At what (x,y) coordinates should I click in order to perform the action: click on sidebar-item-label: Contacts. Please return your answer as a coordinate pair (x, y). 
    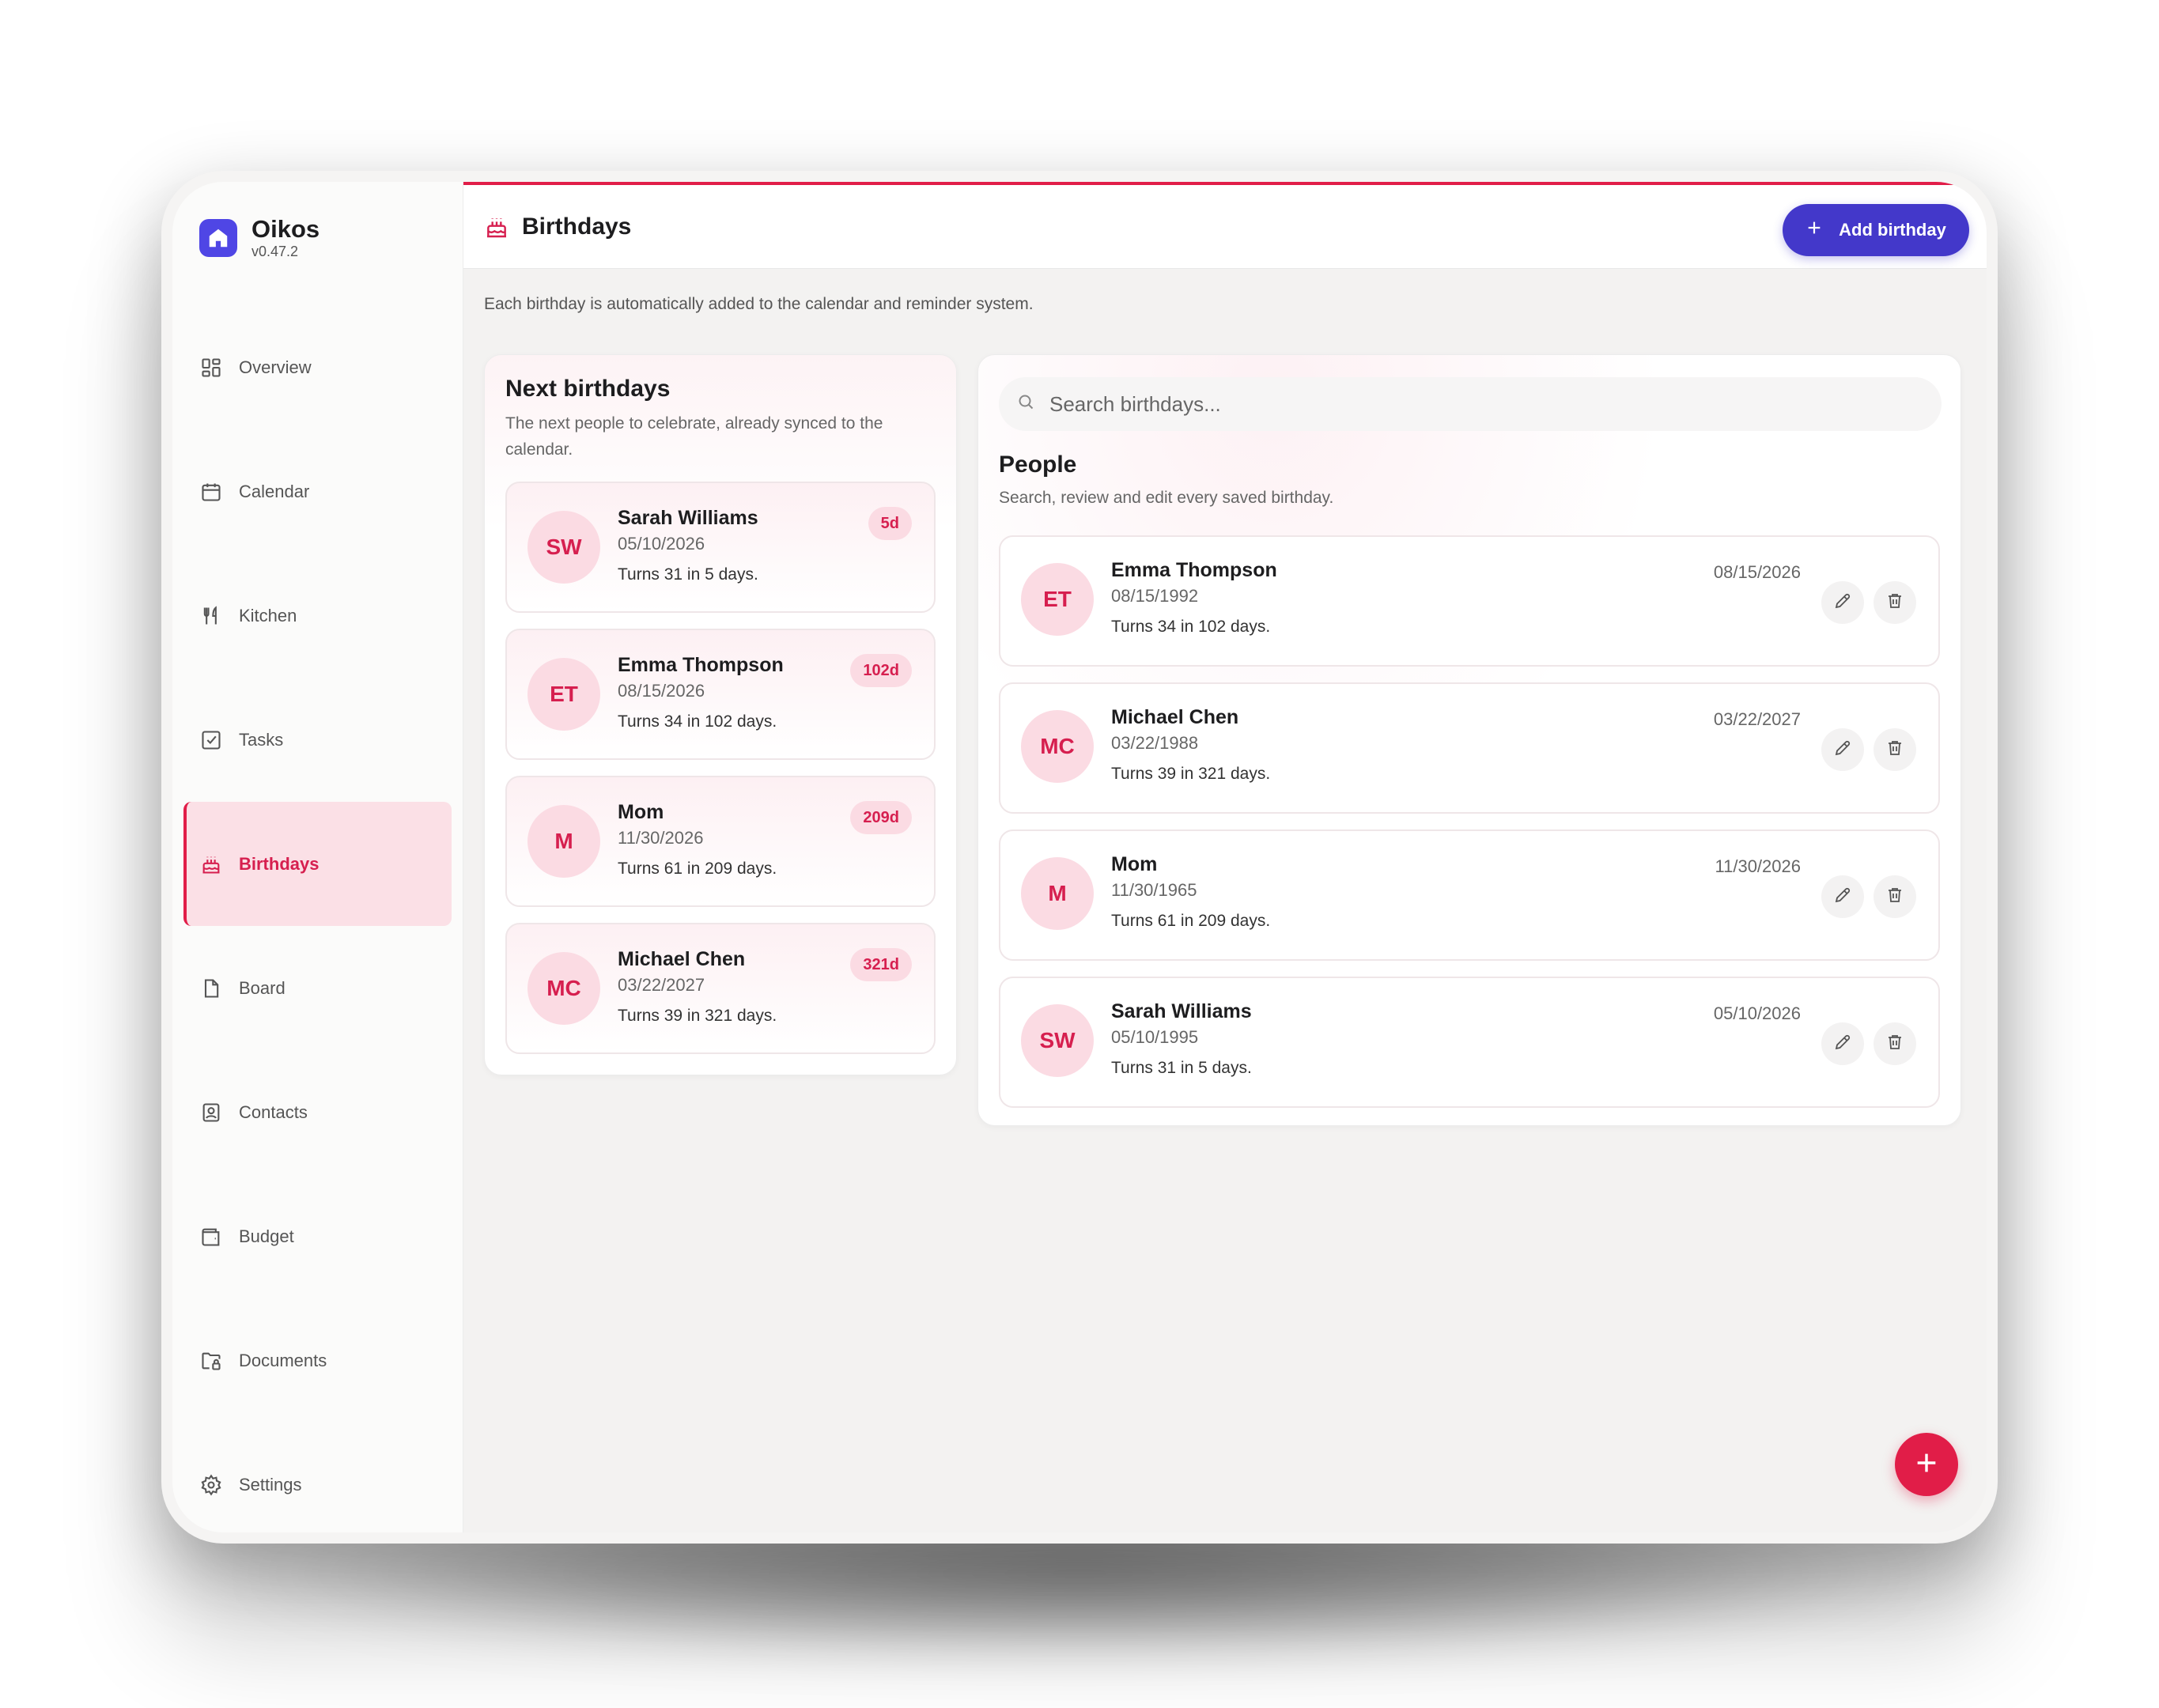
    Looking at the image, I should click on (273, 1112).